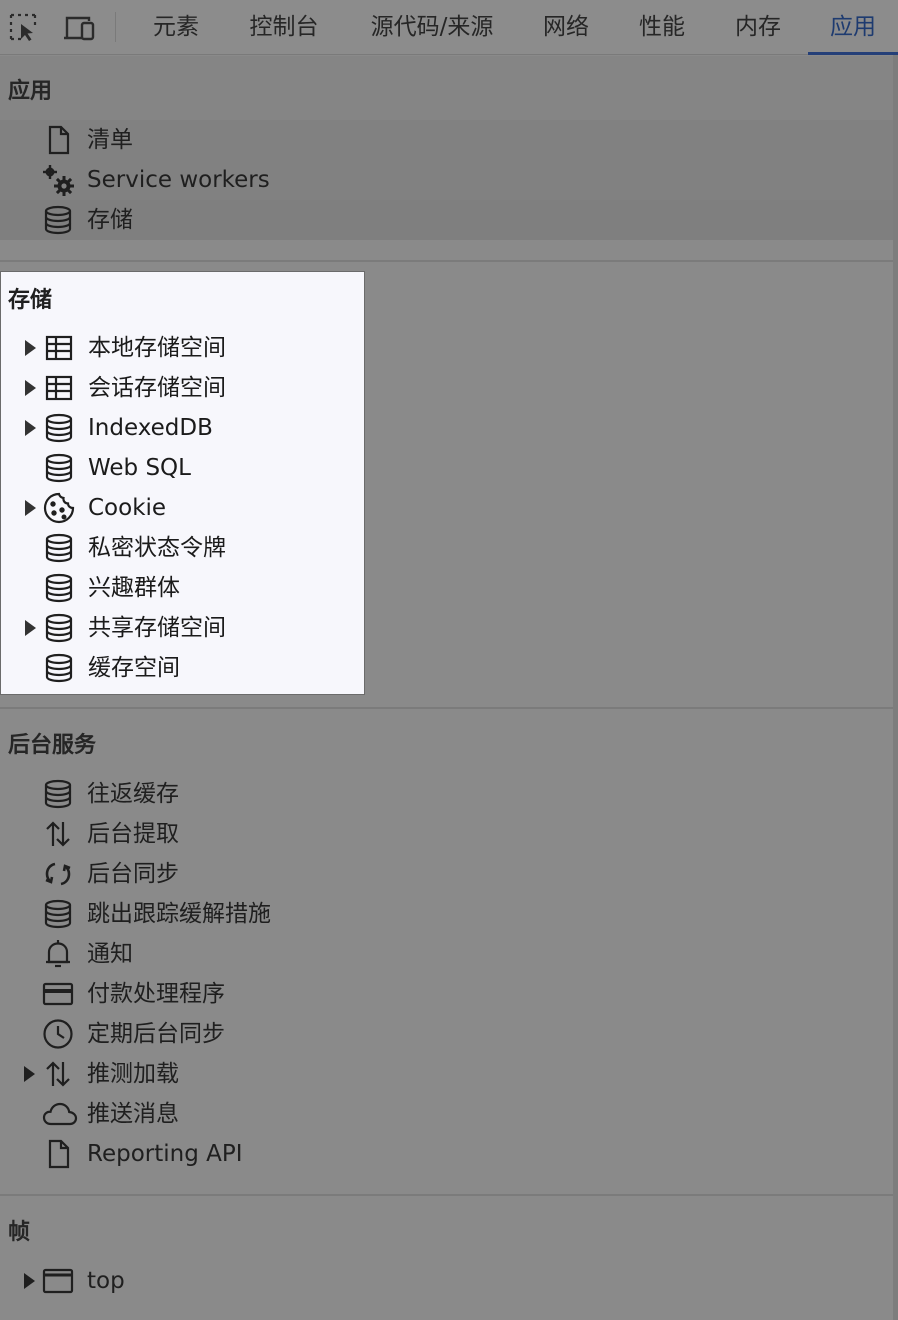 The image size is (898, 1320). I want to click on tree-item-label: 兴趣群体, so click(134, 588).